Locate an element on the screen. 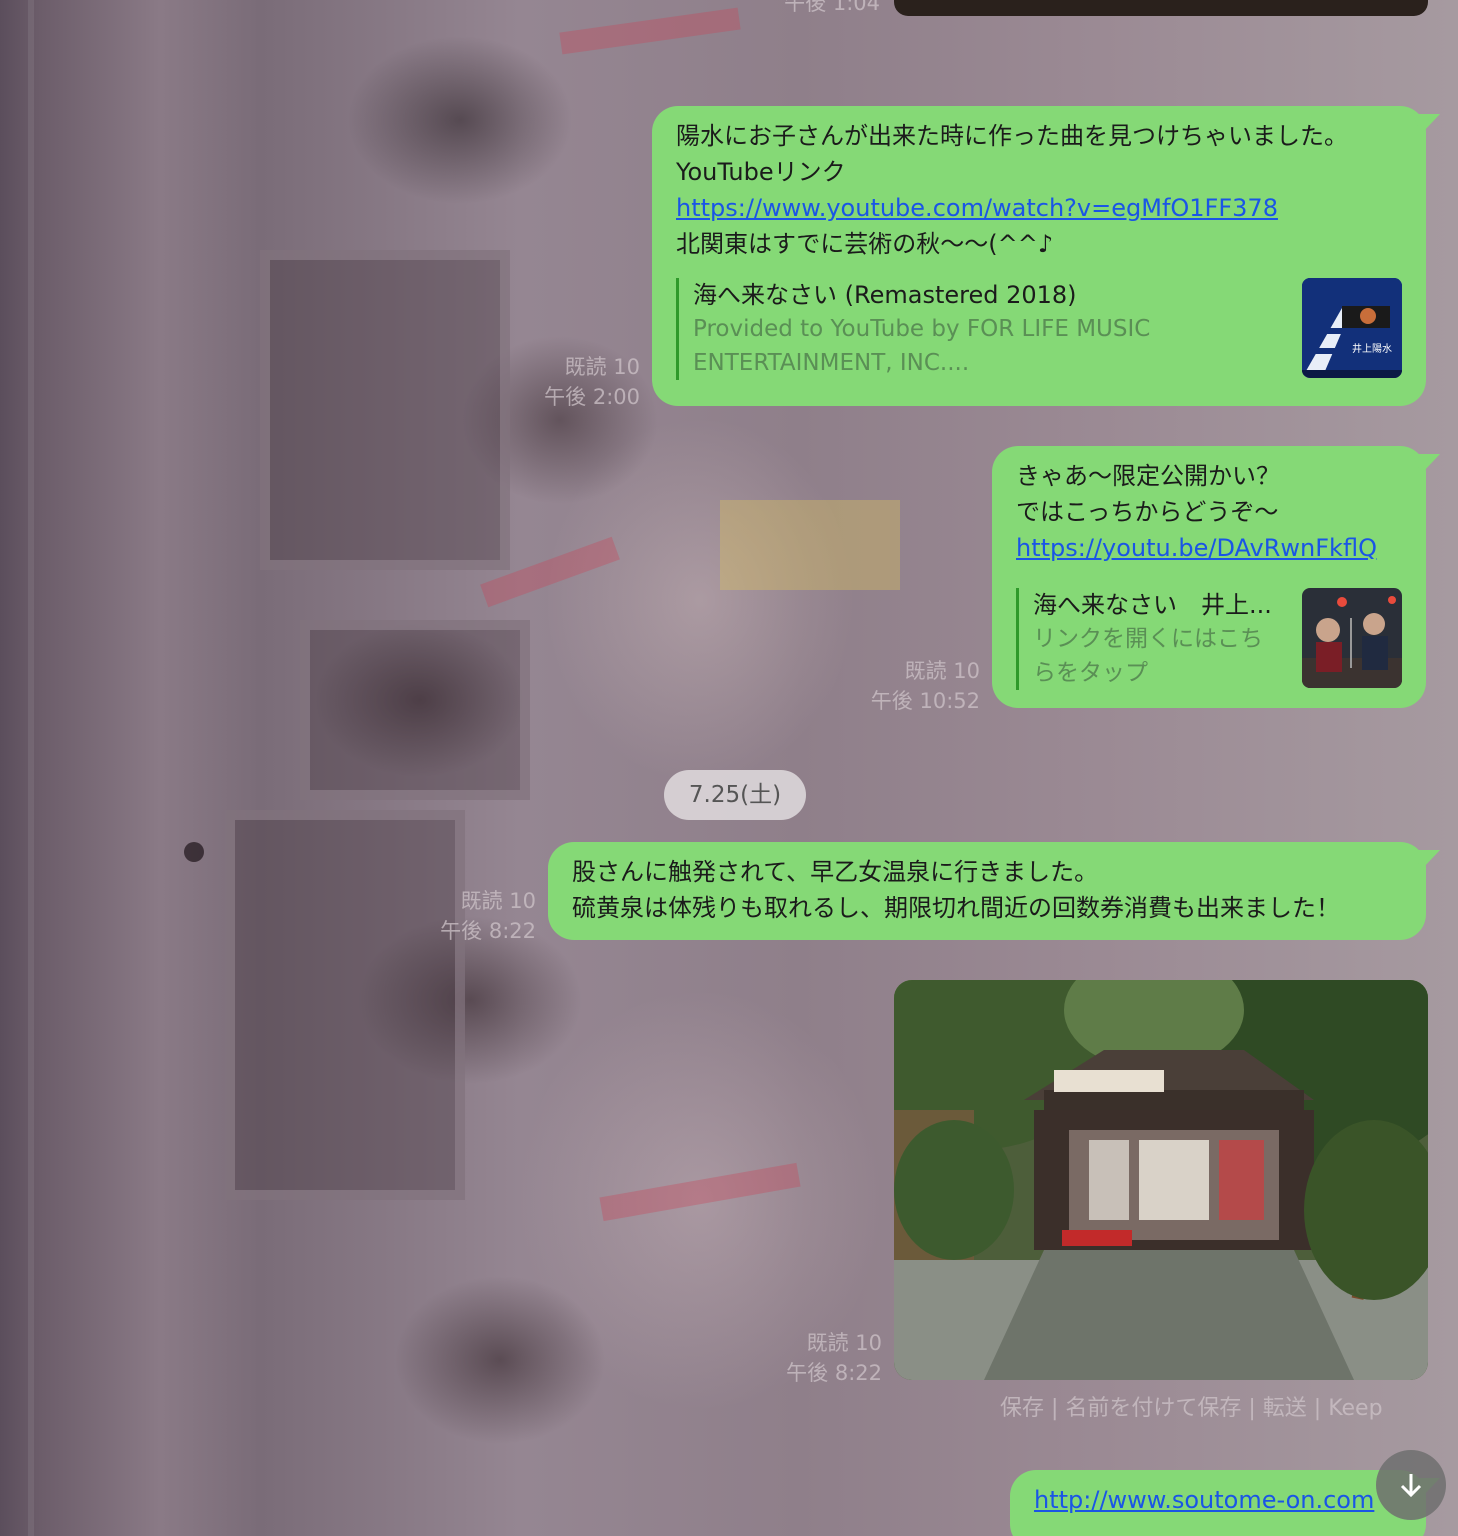 The height and width of the screenshot is (1536, 1458). message-time: 午後 2:00 is located at coordinates (592, 397).